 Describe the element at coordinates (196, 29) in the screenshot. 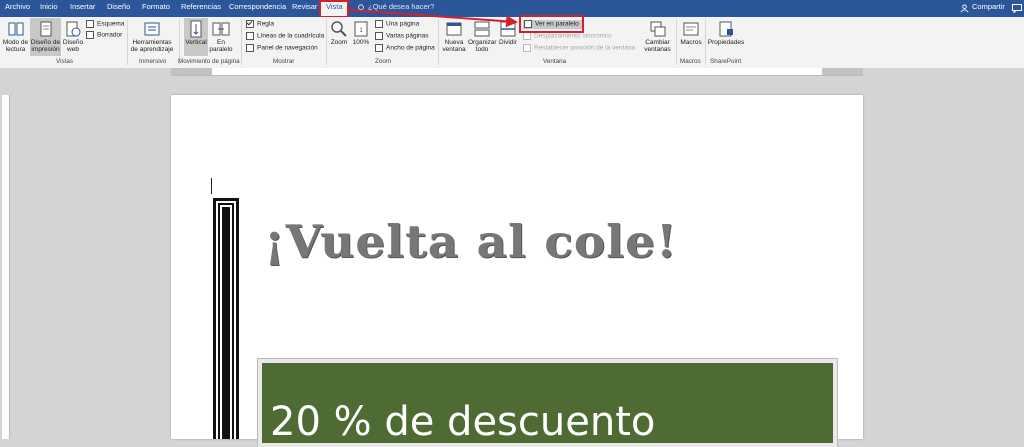

I see `vertical-scroll-icon` at that location.